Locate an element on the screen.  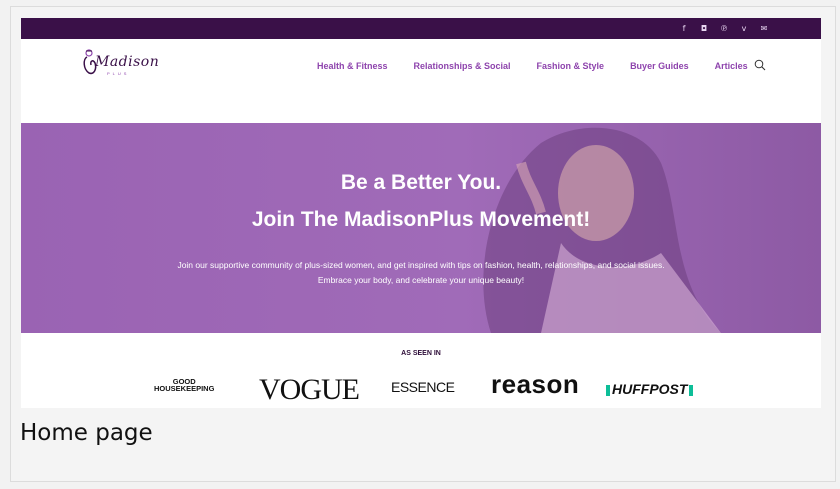
facebook-icon: f is located at coordinates (684, 29).